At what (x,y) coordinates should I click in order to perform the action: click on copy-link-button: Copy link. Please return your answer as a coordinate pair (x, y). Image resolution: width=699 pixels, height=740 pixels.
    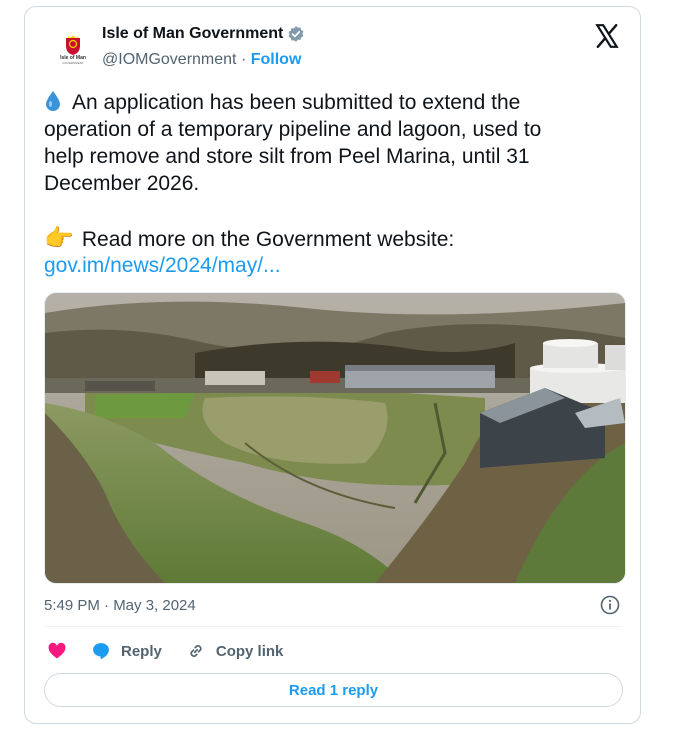
    Looking at the image, I should click on (235, 651).